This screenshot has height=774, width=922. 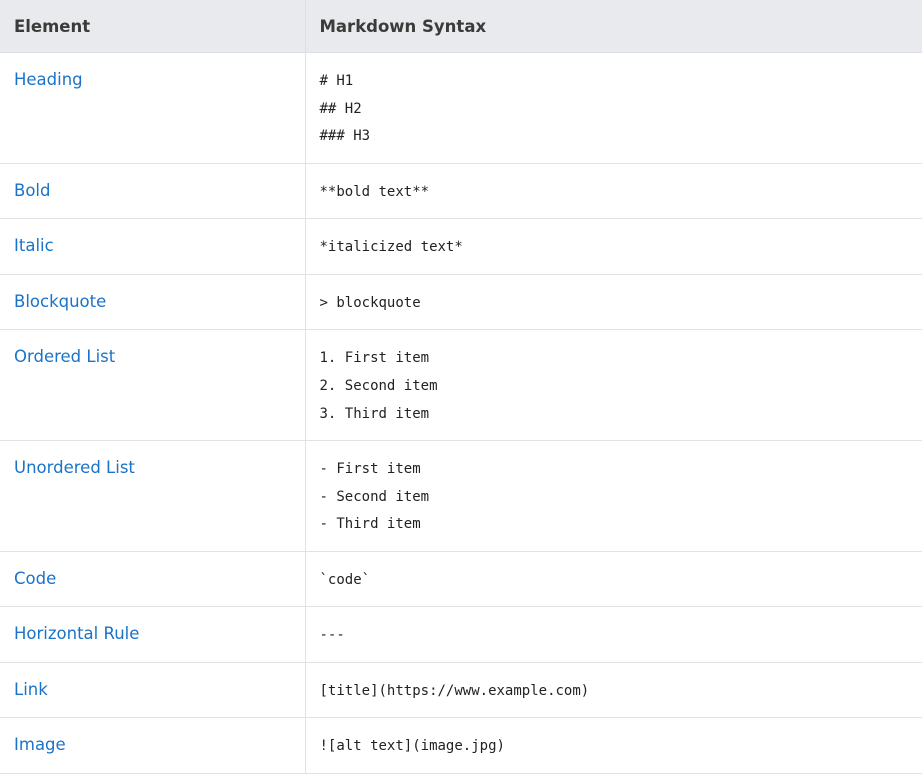 I want to click on syntax-line: `code`, so click(x=614, y=584).